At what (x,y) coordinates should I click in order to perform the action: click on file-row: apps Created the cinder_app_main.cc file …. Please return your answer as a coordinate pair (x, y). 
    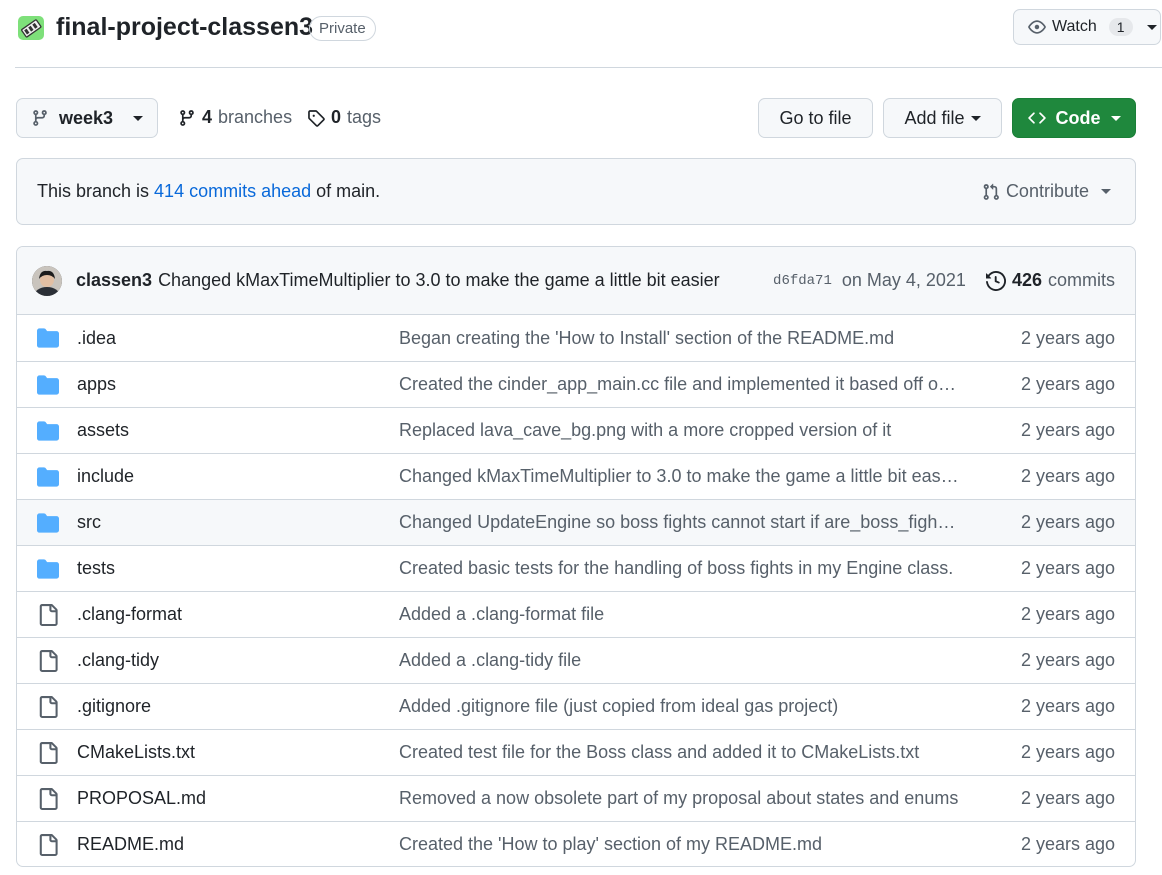
    Looking at the image, I should click on (576, 384).